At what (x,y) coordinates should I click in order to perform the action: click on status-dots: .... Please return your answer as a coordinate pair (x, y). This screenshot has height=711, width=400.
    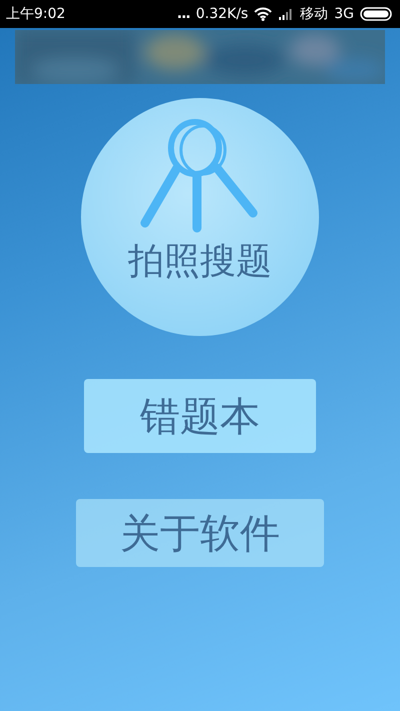
    Looking at the image, I should click on (183, 14).